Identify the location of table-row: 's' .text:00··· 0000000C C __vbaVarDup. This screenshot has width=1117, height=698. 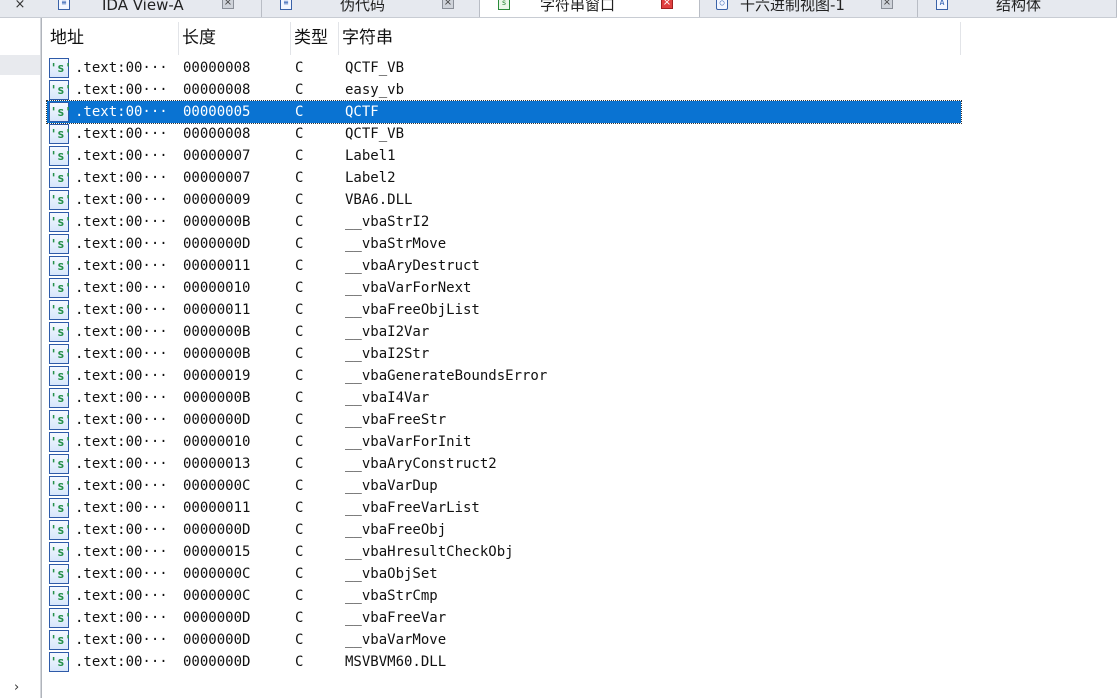
(504, 486).